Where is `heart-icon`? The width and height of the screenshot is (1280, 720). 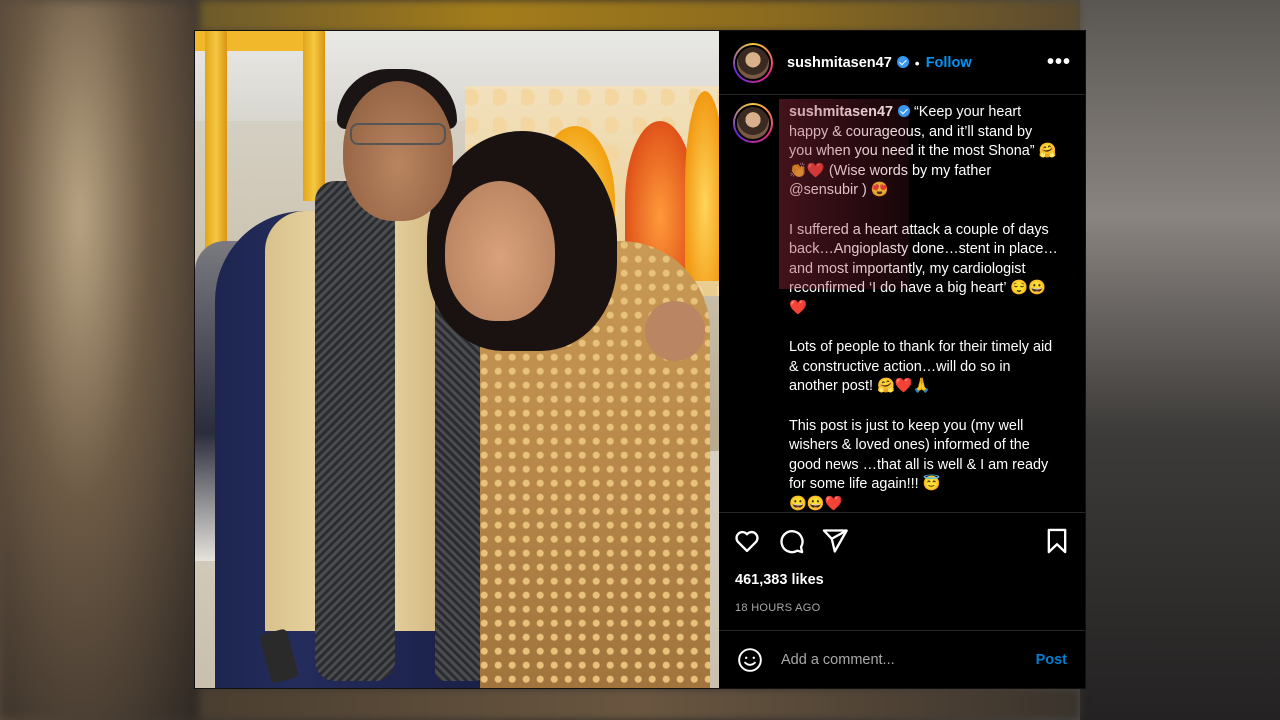 heart-icon is located at coordinates (747, 541).